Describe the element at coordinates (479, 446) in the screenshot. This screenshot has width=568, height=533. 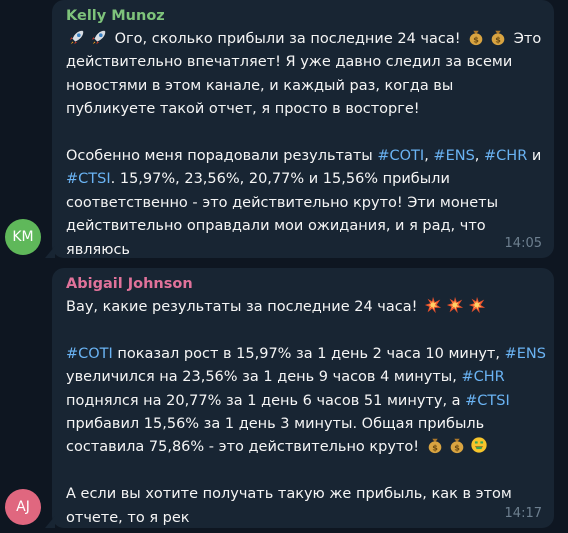
I see `money-mouth-face-icon` at that location.